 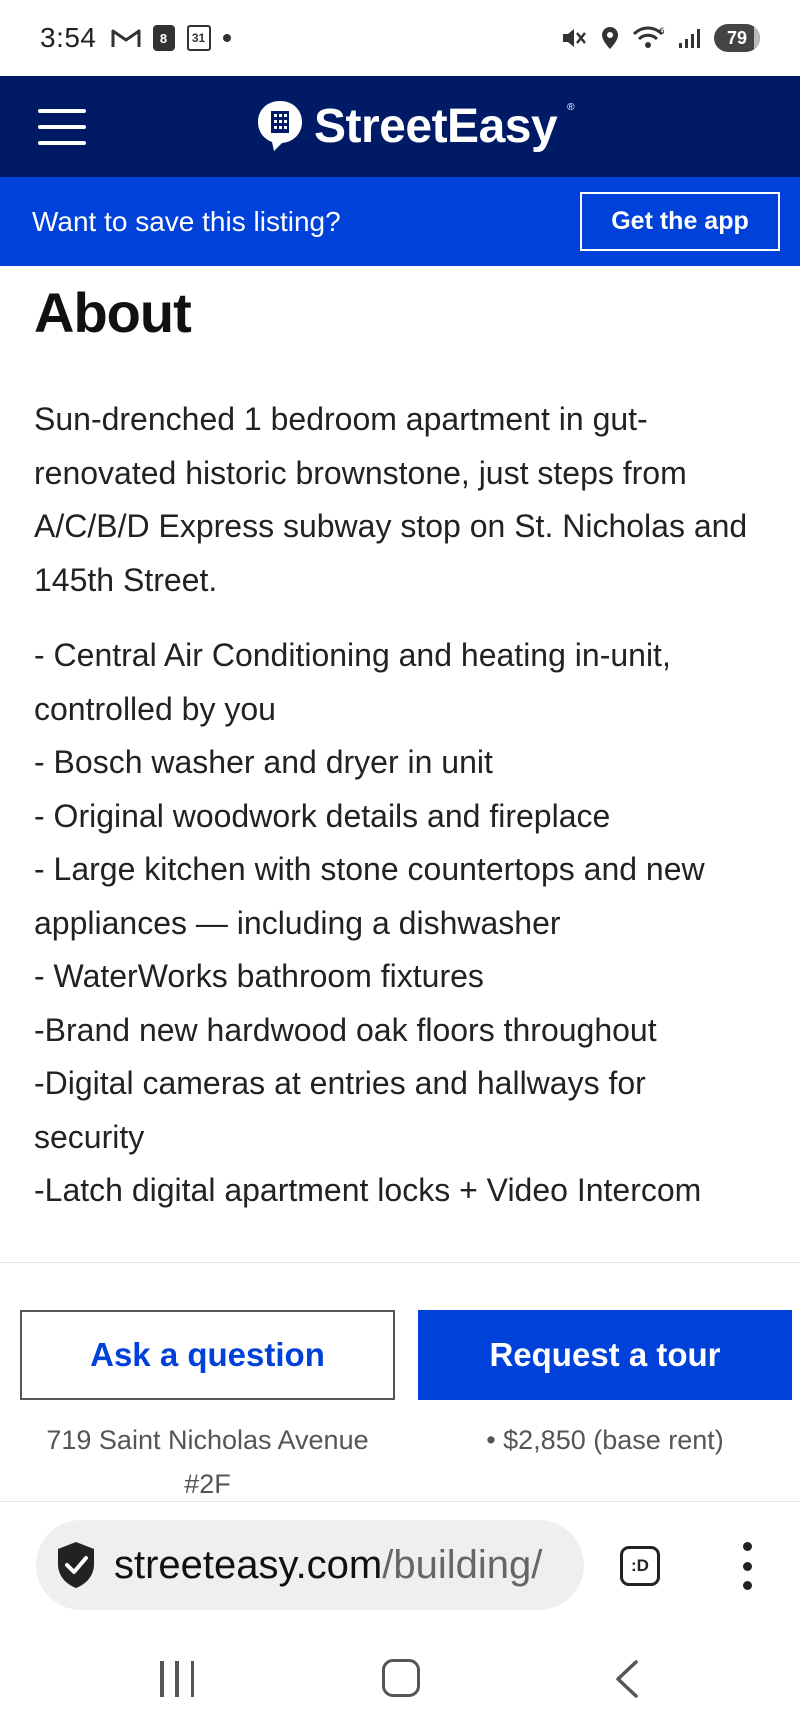 I want to click on feature-item: - WaterWorks bathroom fixtures, so click(x=259, y=976).